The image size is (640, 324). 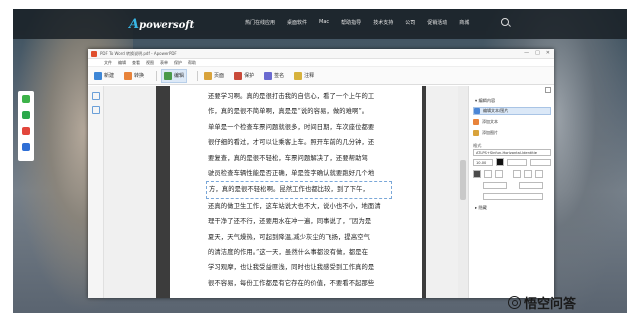 I want to click on toolbar-label: 转换, so click(x=139, y=76).